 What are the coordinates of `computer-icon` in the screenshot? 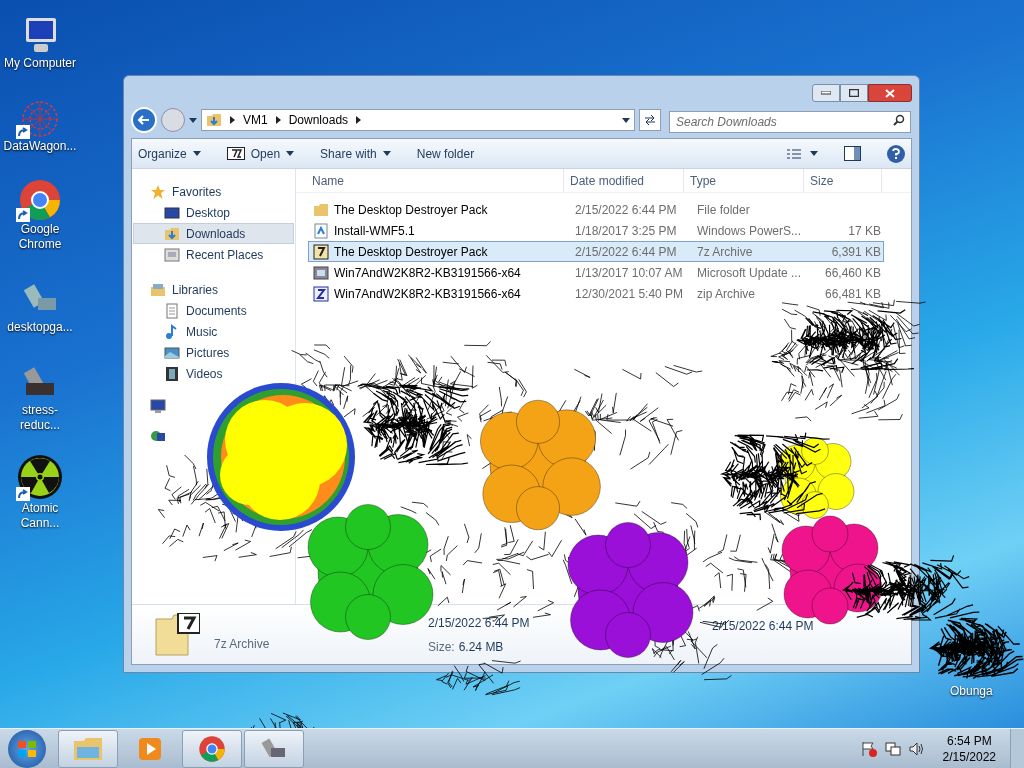 It's located at (158, 406).